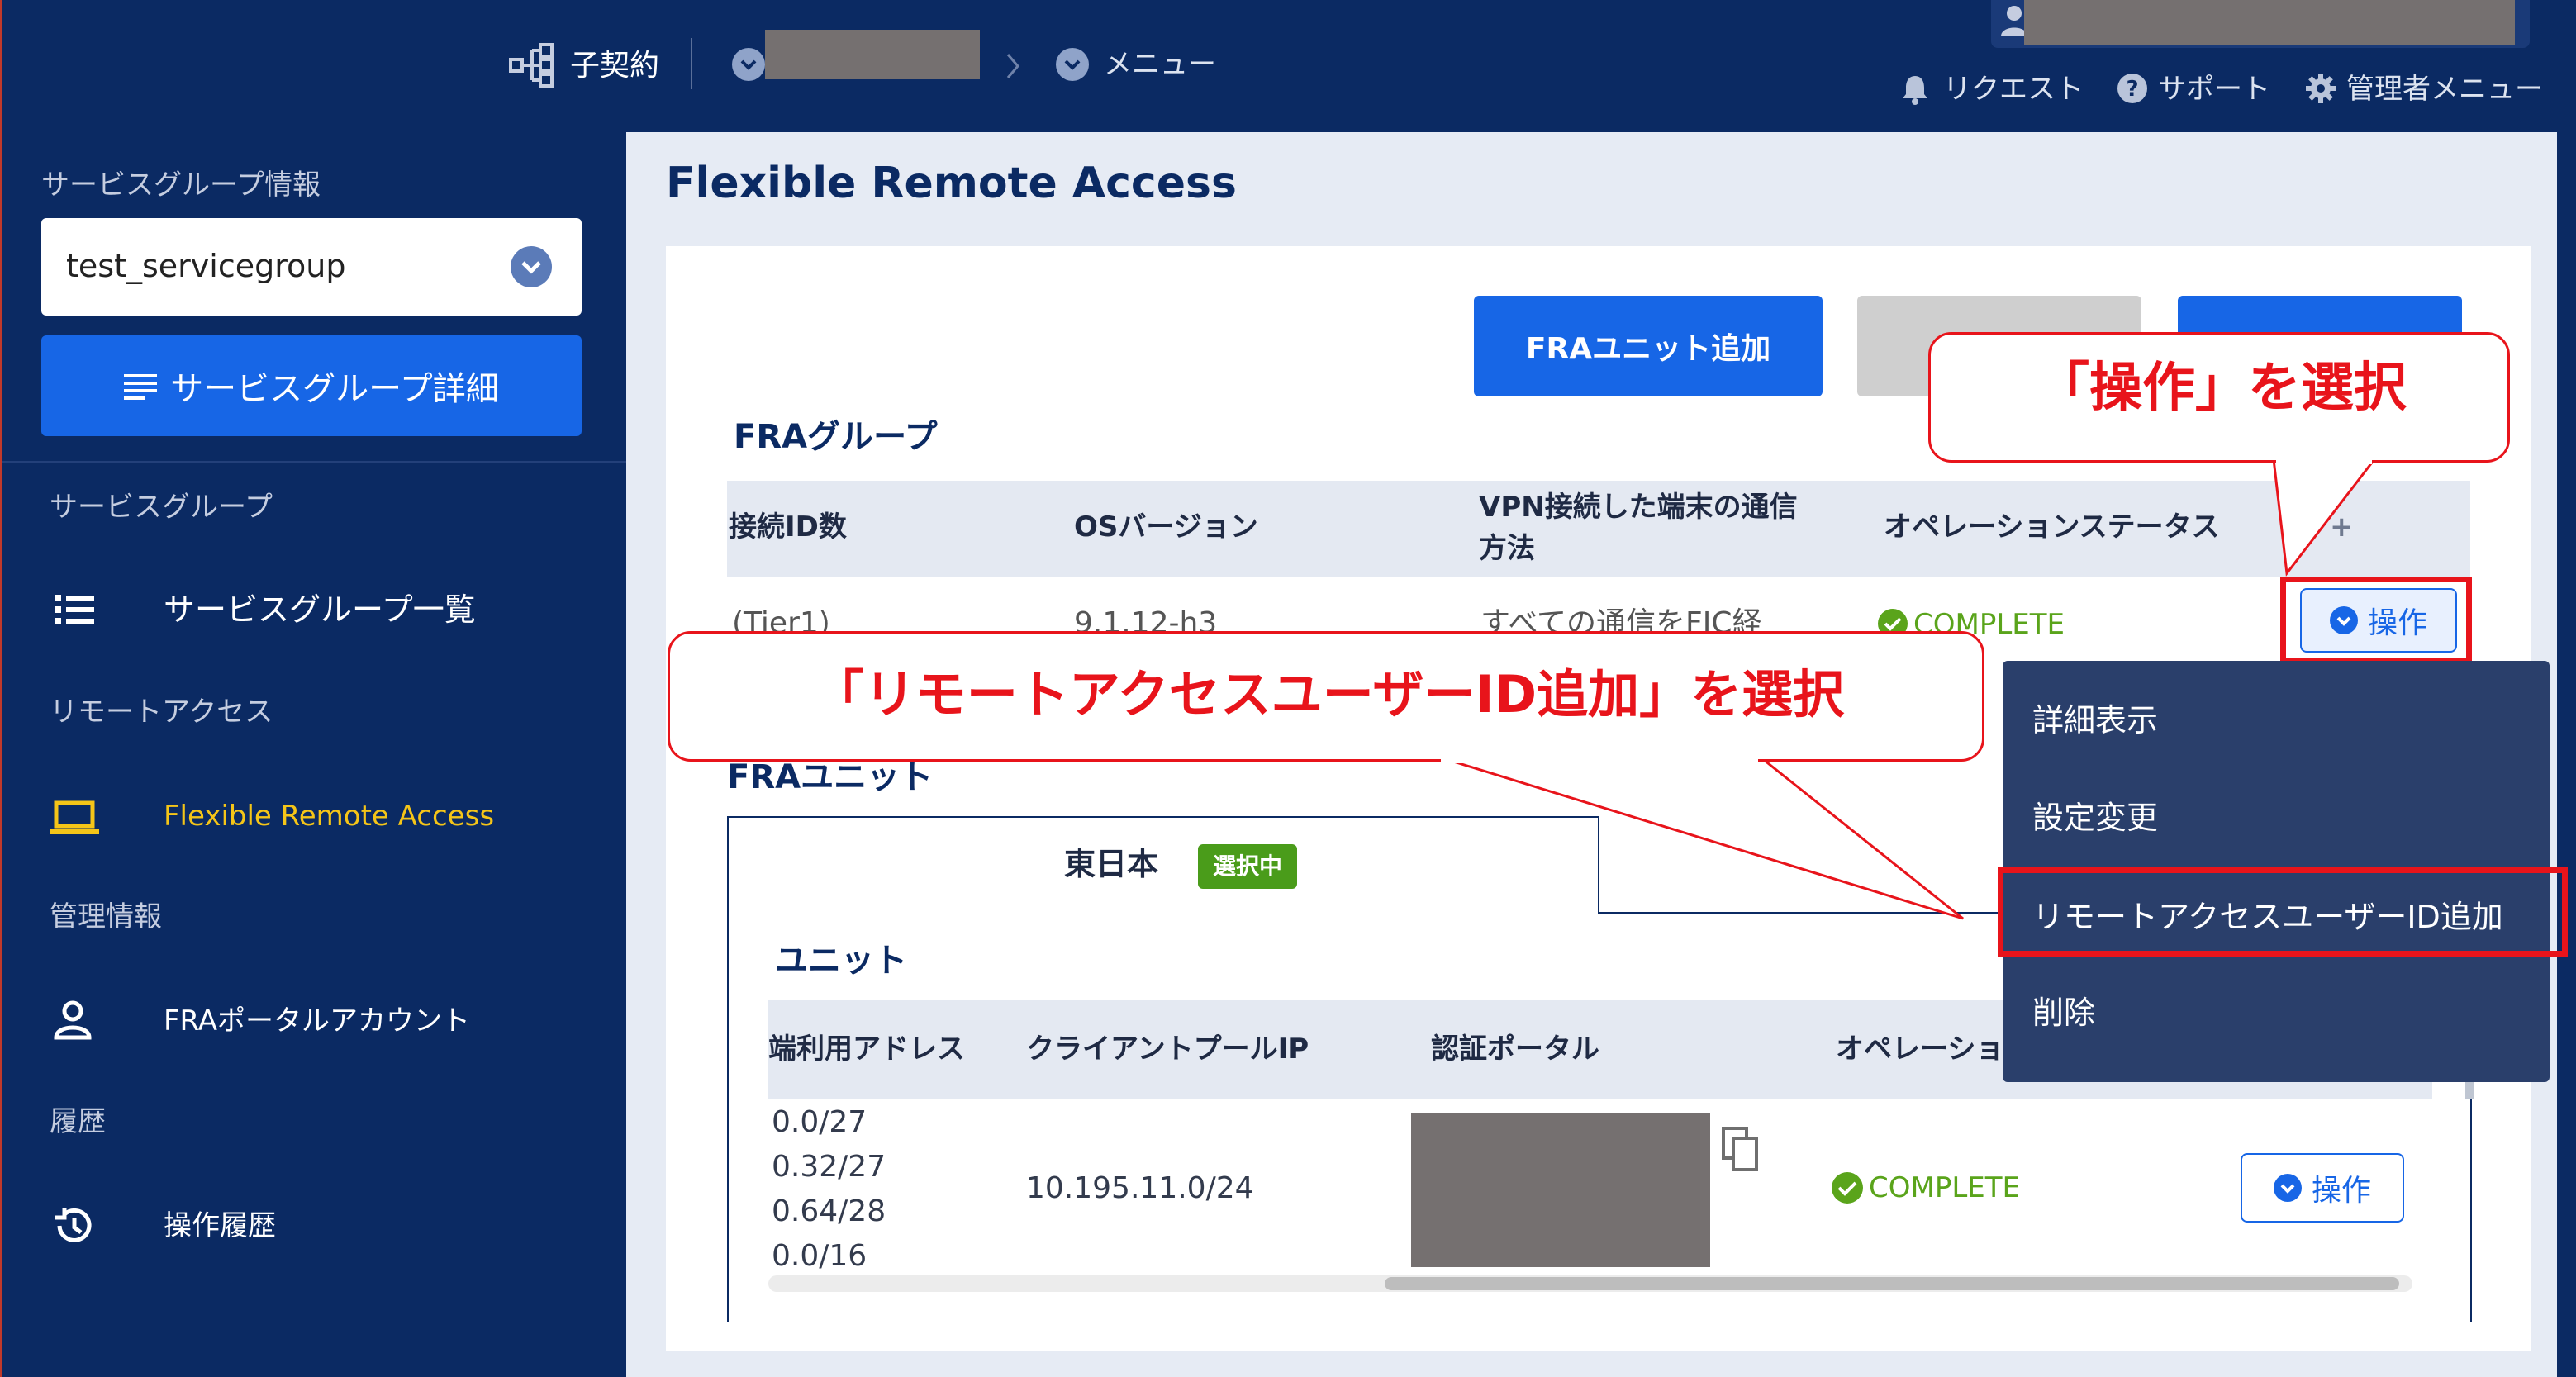 The width and height of the screenshot is (2576, 1377). What do you see at coordinates (1, 688) in the screenshot?
I see `left-edge-line` at bounding box center [1, 688].